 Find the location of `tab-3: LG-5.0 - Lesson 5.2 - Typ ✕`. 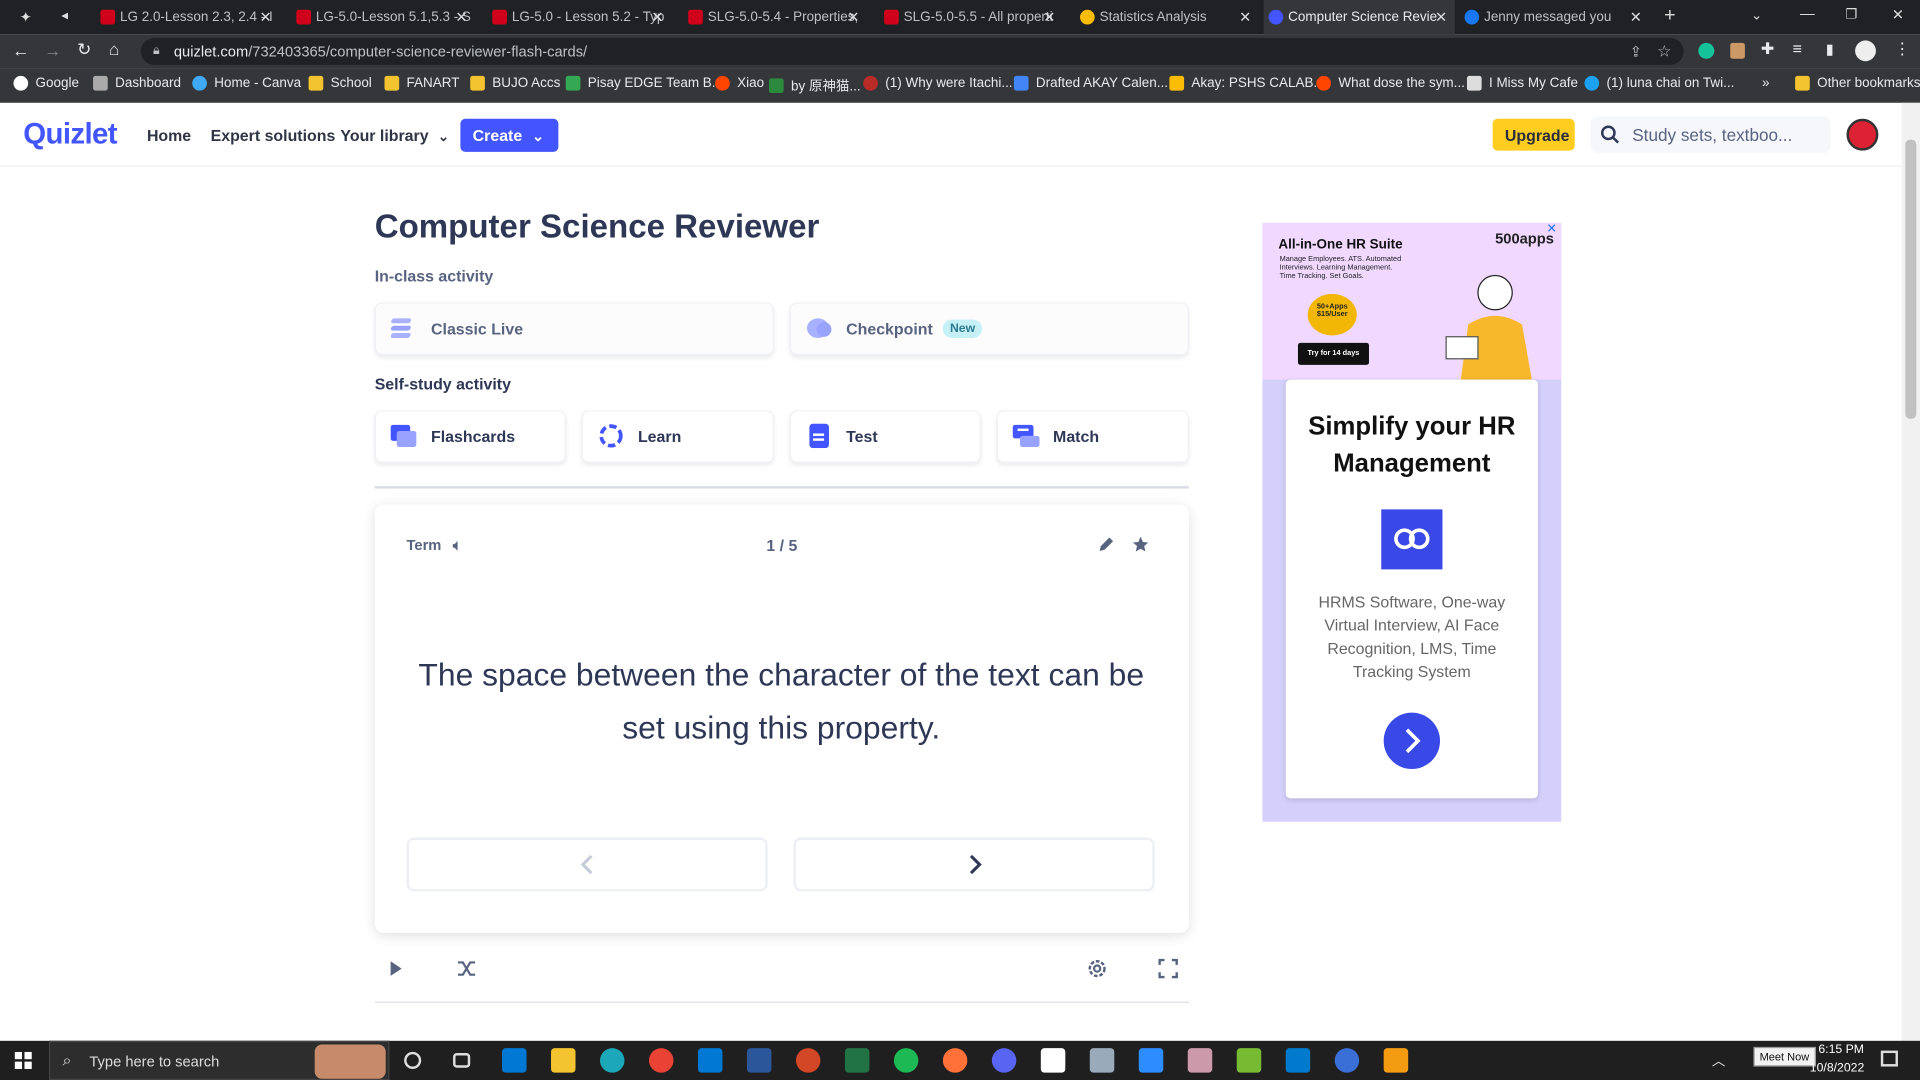

tab-3: LG-5.0 - Lesson 5.2 - Typ ✕ is located at coordinates (579, 17).